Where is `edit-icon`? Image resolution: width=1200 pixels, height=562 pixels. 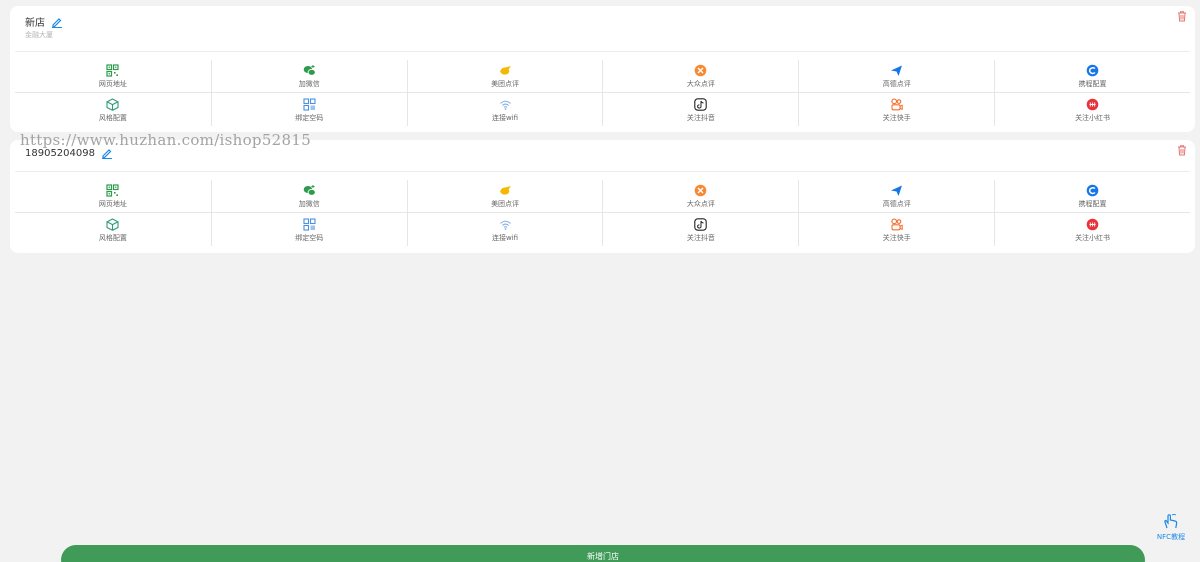 edit-icon is located at coordinates (57, 22).